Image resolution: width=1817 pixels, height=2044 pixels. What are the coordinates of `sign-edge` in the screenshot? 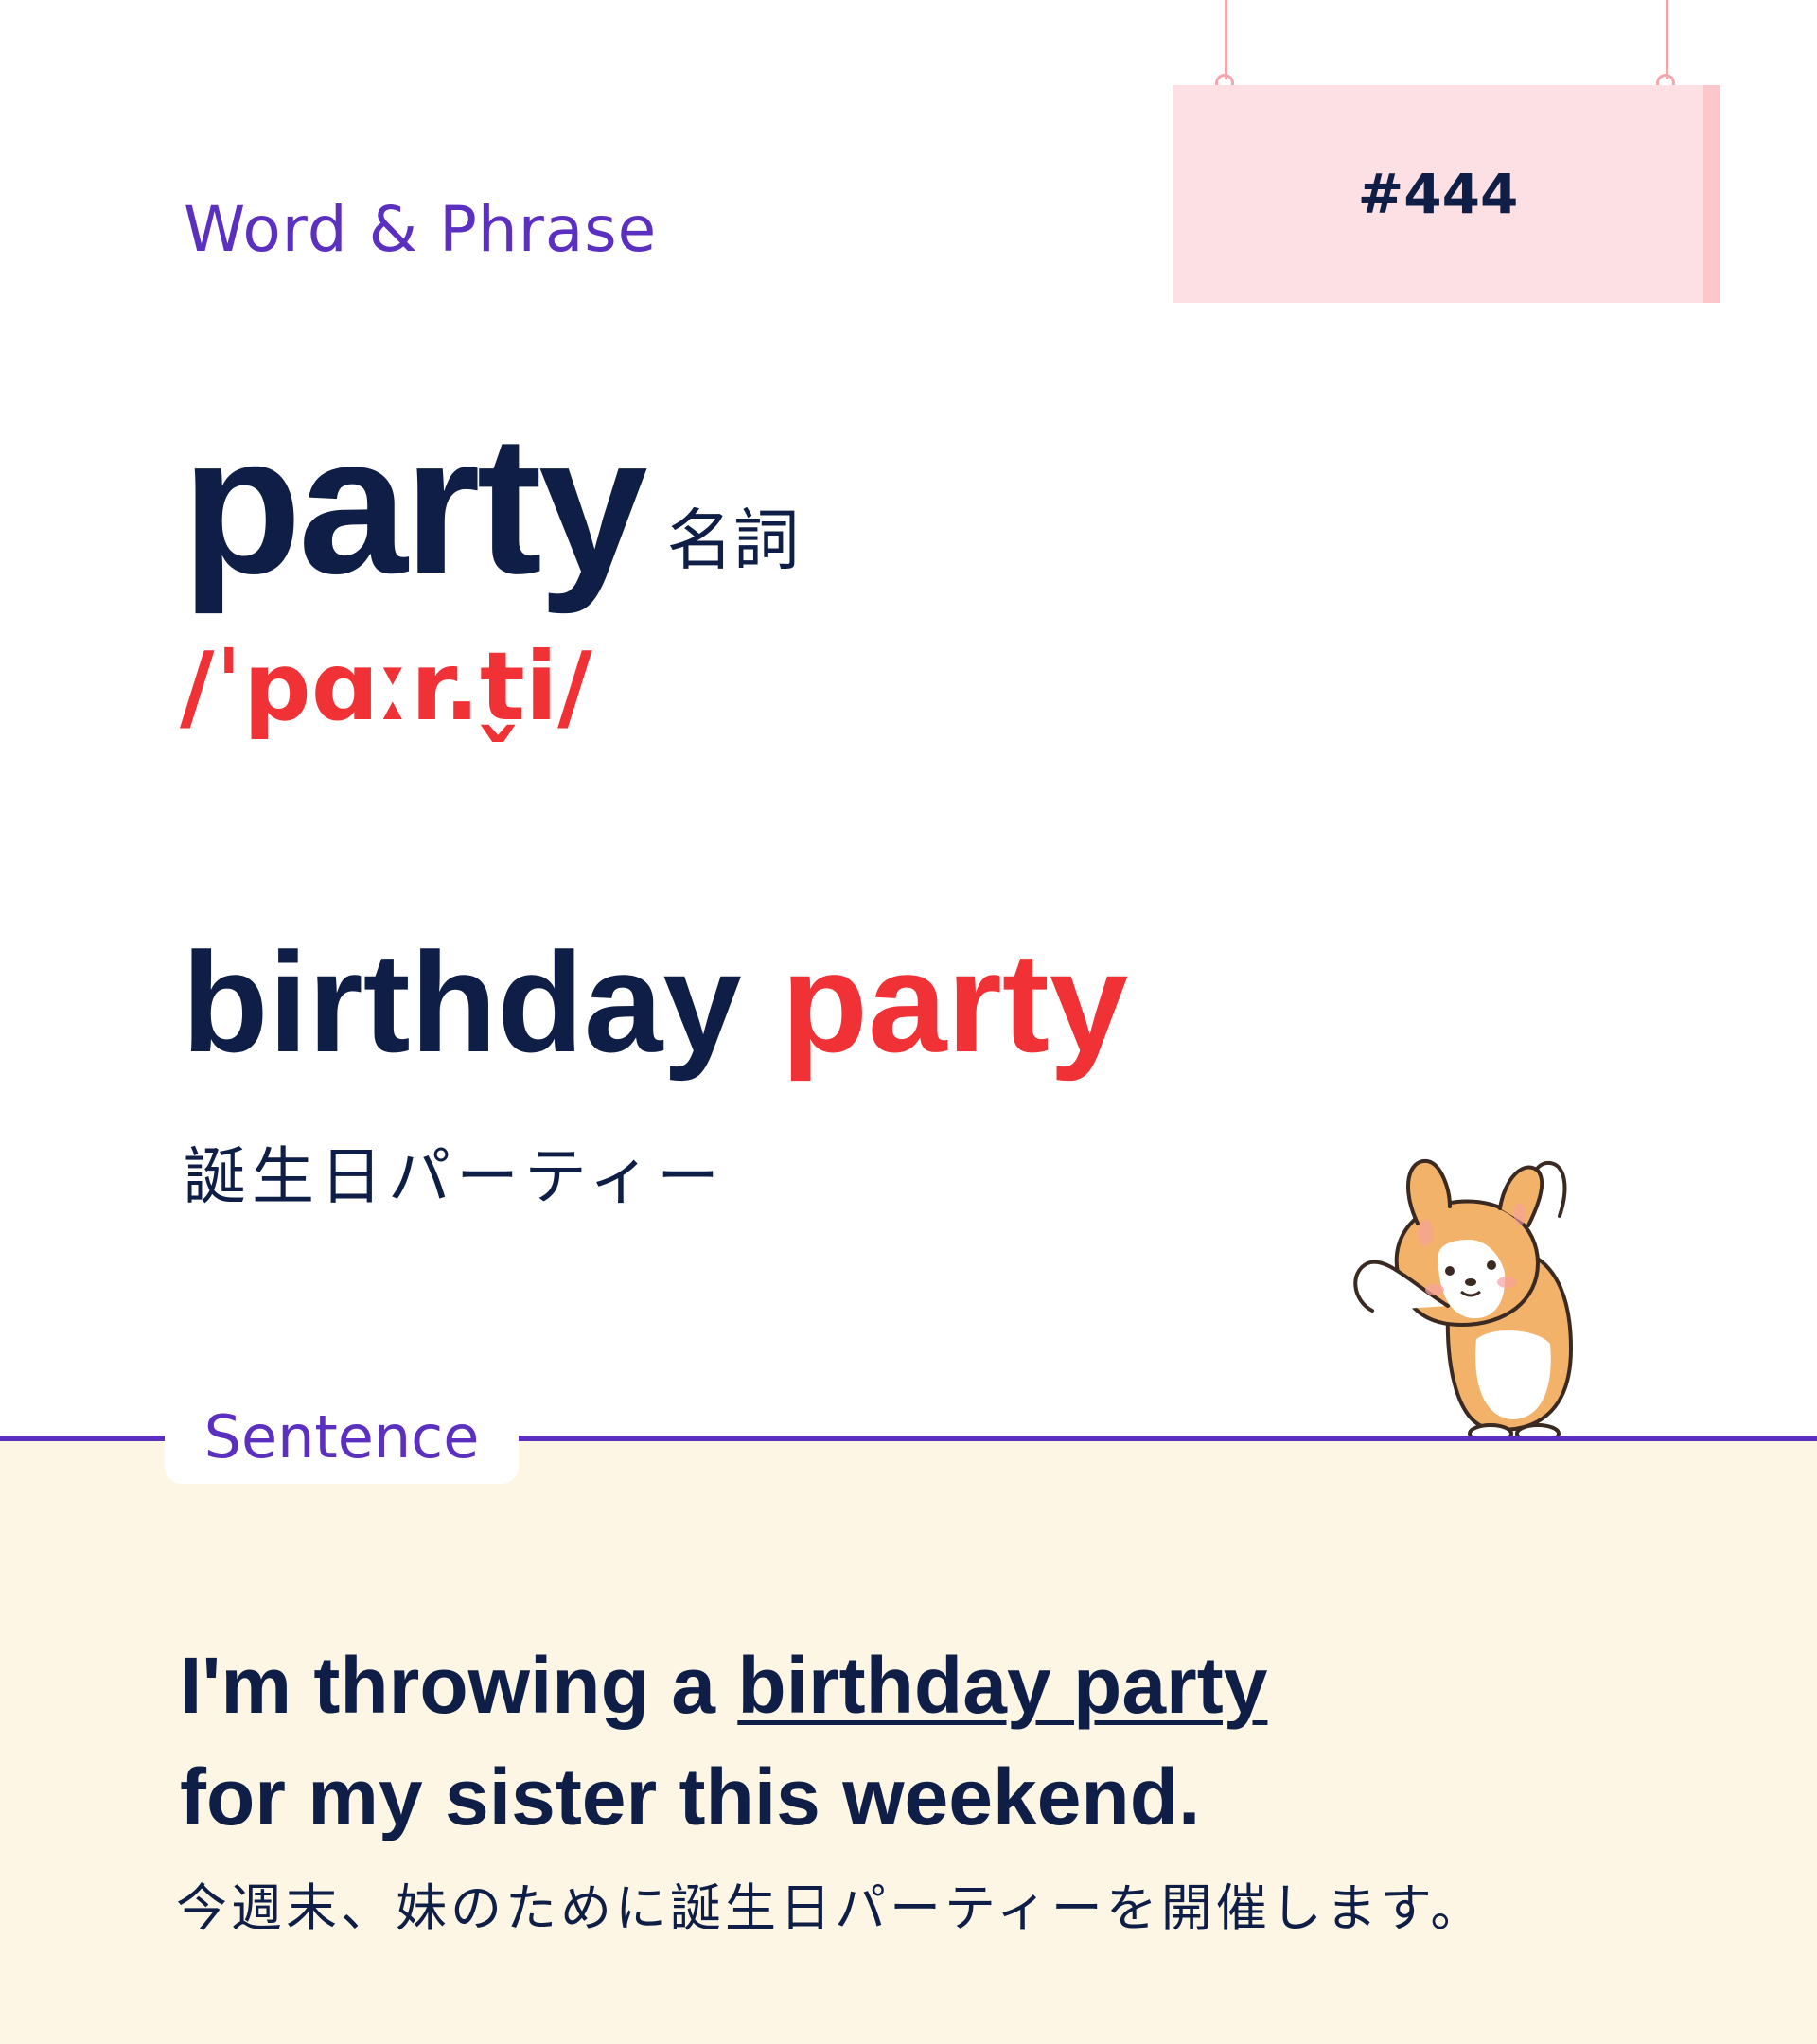 It's located at (1711, 194).